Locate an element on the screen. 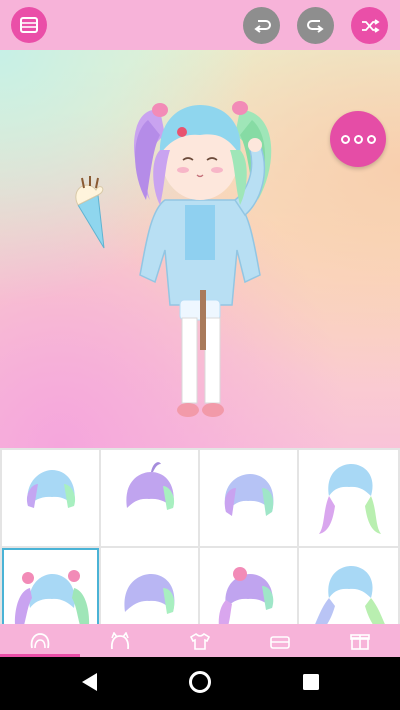 The height and width of the screenshot is (710, 400). more-options-button is located at coordinates (358, 139).